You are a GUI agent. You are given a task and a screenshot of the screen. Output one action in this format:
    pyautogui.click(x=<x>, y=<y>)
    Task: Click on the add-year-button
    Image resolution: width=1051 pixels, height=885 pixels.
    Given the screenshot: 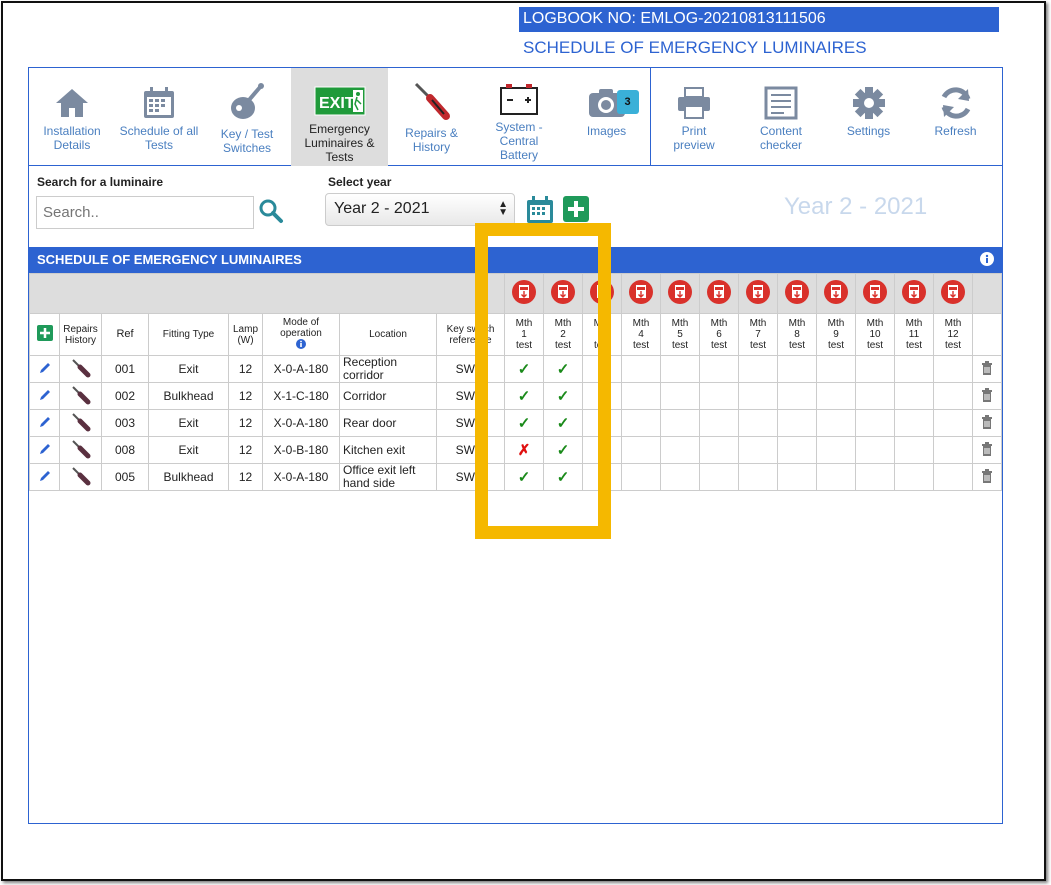 What is the action you would take?
    pyautogui.click(x=576, y=211)
    